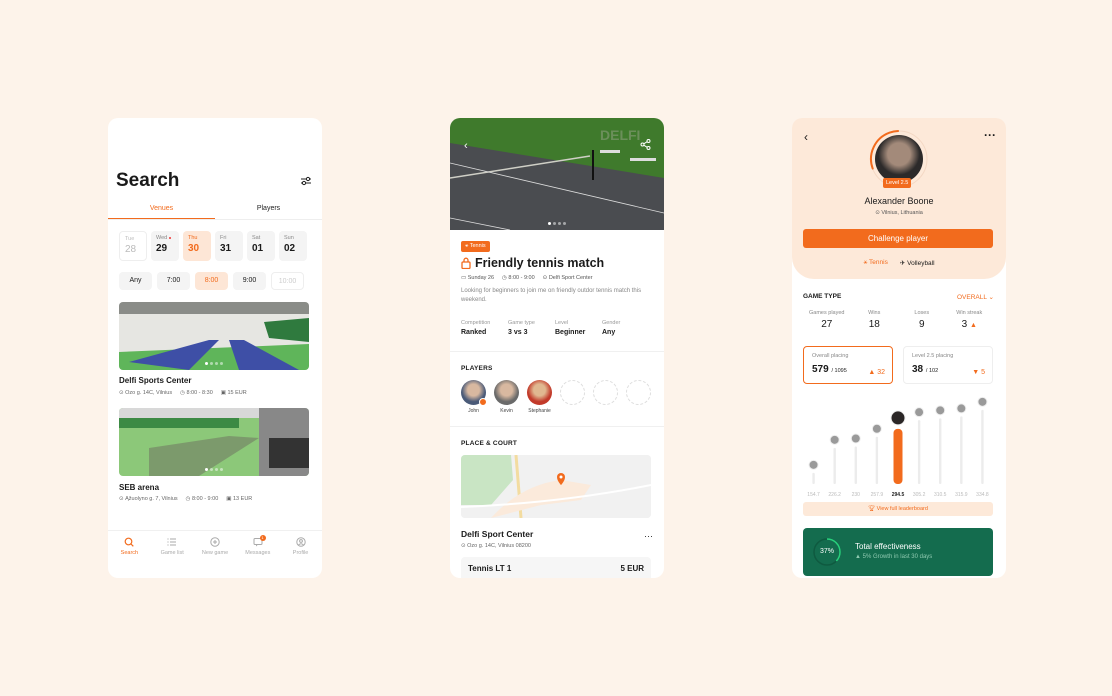 This screenshot has width=1112, height=696. What do you see at coordinates (196, 393) in the screenshot?
I see `clock-icon: ◷ 8:00 - 8:30` at bounding box center [196, 393].